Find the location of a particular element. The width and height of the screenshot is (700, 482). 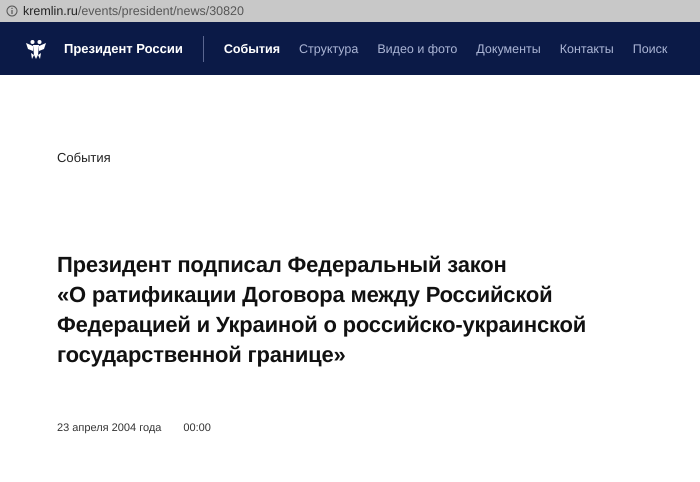

nav-link: Поиск is located at coordinates (650, 49).